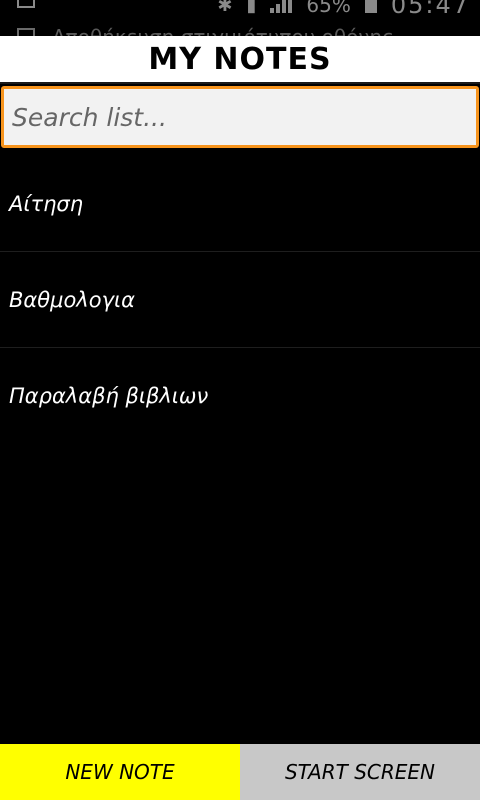 The image size is (480, 800). What do you see at coordinates (120, 772) in the screenshot?
I see `new-note-button: NEW NOTE` at bounding box center [120, 772].